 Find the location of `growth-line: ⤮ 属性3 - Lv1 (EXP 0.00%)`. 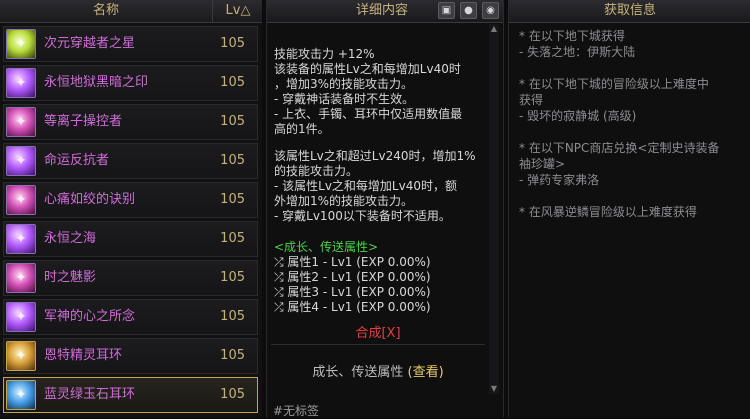

growth-line: ⤮ 属性3 - Lv1 (EXP 0.00%) is located at coordinates (381, 292).